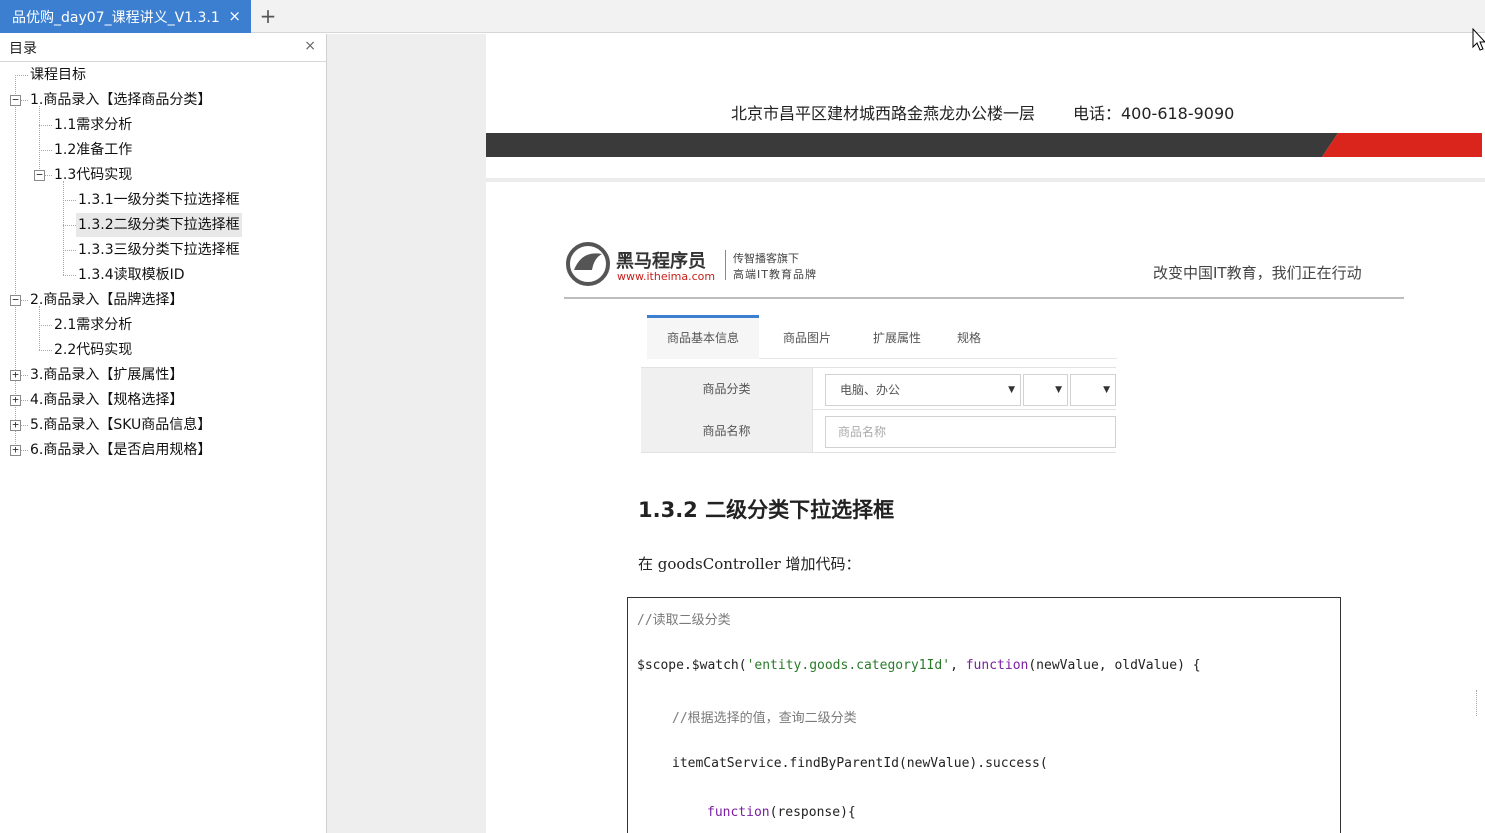  Describe the element at coordinates (1477, 703) in the screenshot. I see `scrollbar-grip` at that location.